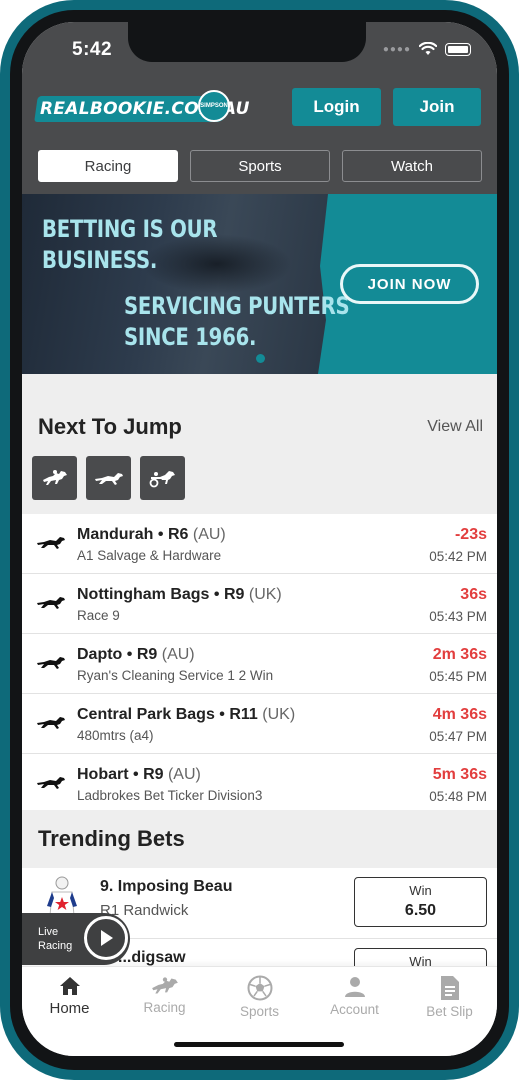 The width and height of the screenshot is (519, 1080). Describe the element at coordinates (69, 986) in the screenshot. I see `home-icon` at that location.